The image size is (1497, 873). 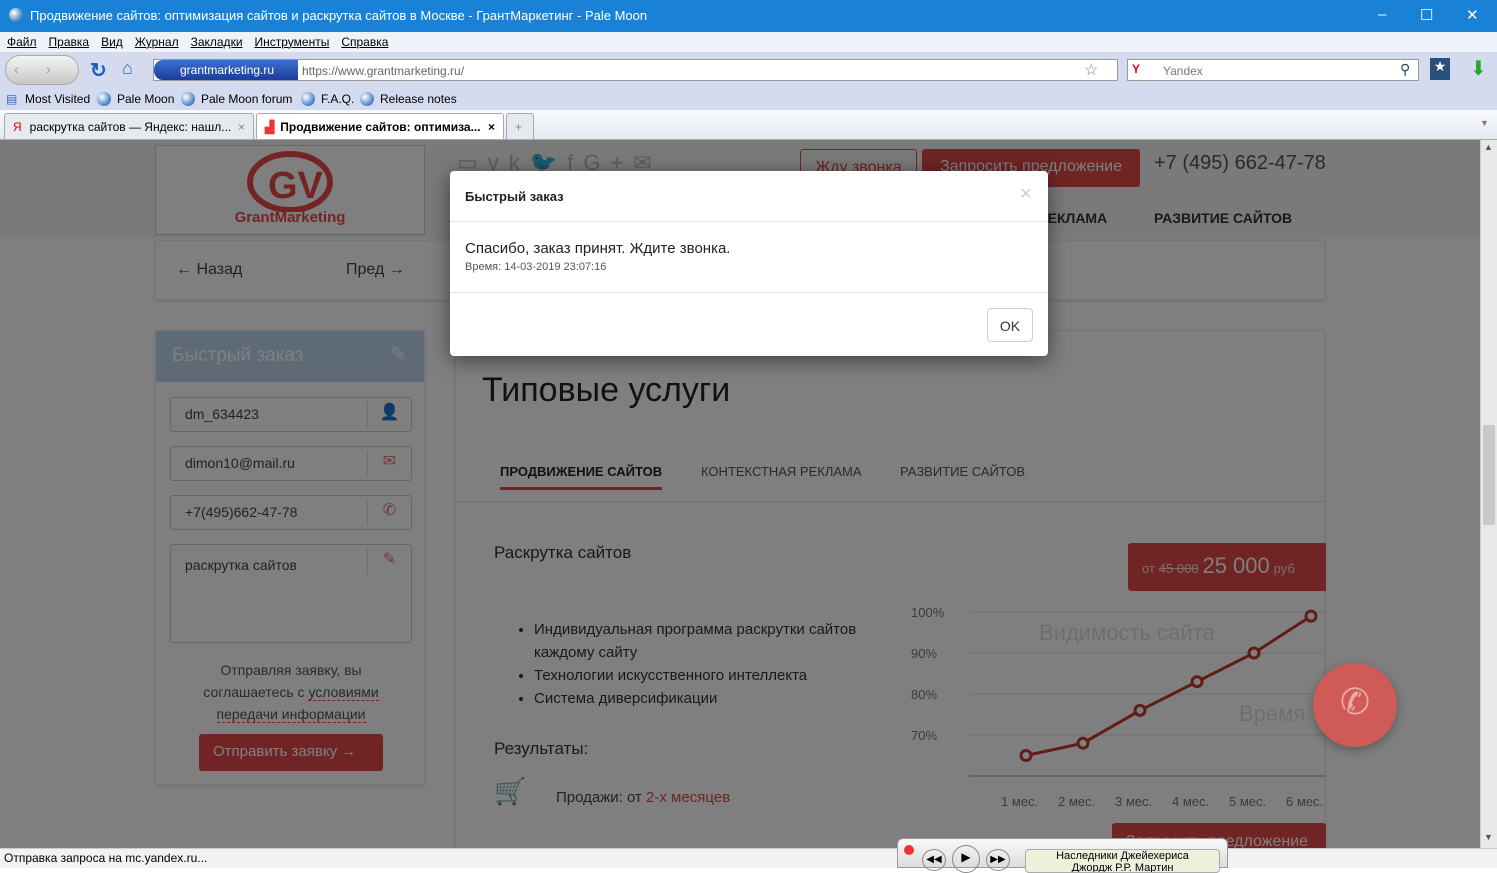 What do you see at coordinates (1273, 70) in the screenshot?
I see `search-bar: Y Yandex ⚲` at bounding box center [1273, 70].